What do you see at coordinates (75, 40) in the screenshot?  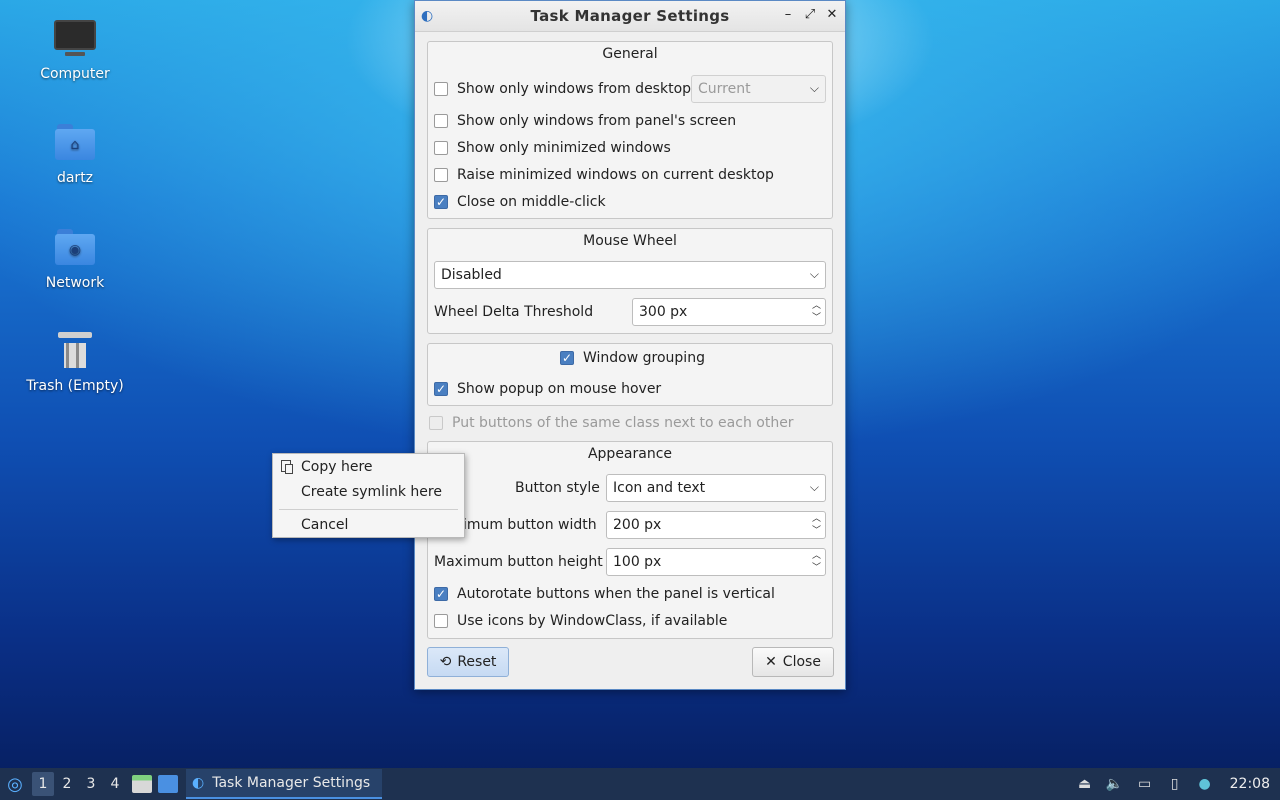 I see `computer-icon` at bounding box center [75, 40].